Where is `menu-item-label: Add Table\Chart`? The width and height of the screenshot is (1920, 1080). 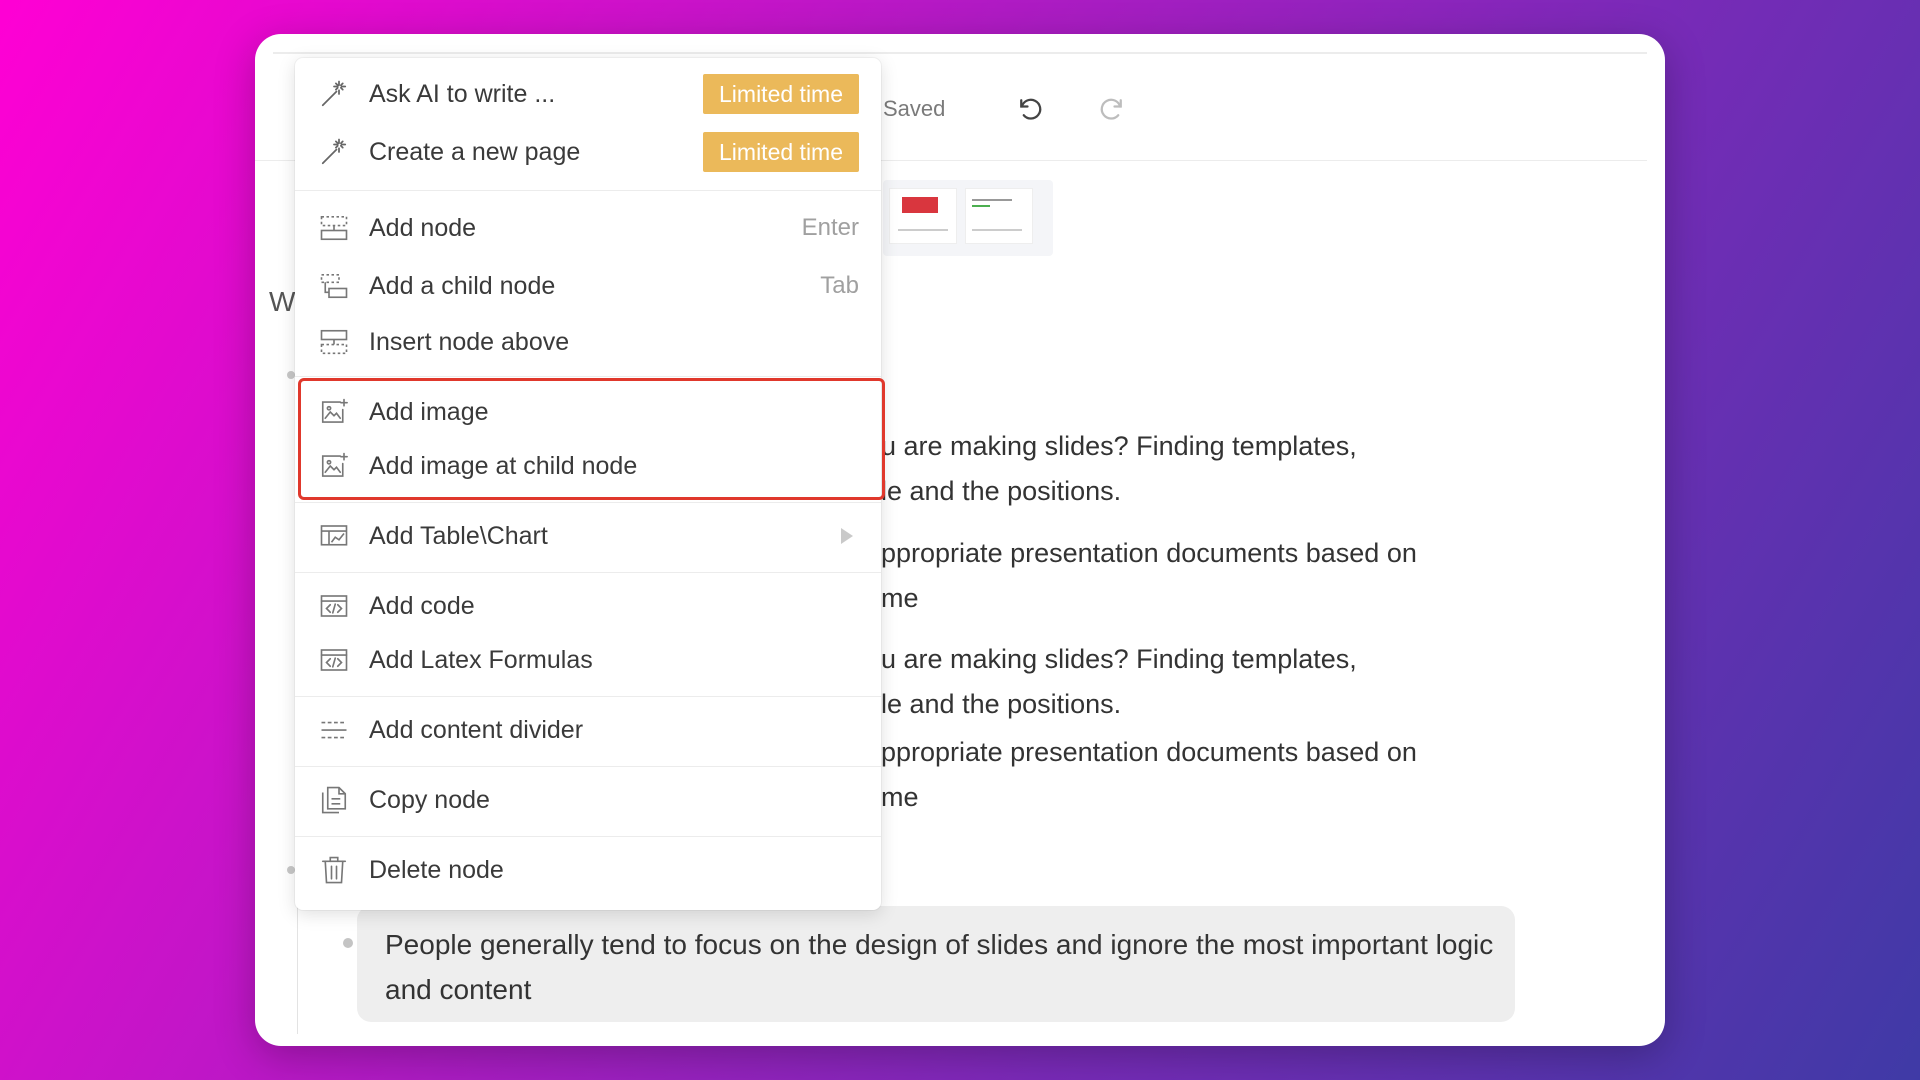 menu-item-label: Add Table\Chart is located at coordinates (458, 535).